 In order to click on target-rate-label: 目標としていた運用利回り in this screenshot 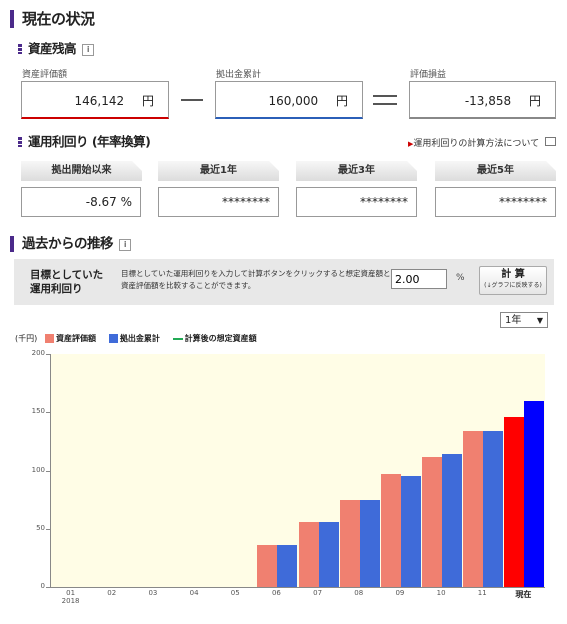, I will do `click(67, 282)`.